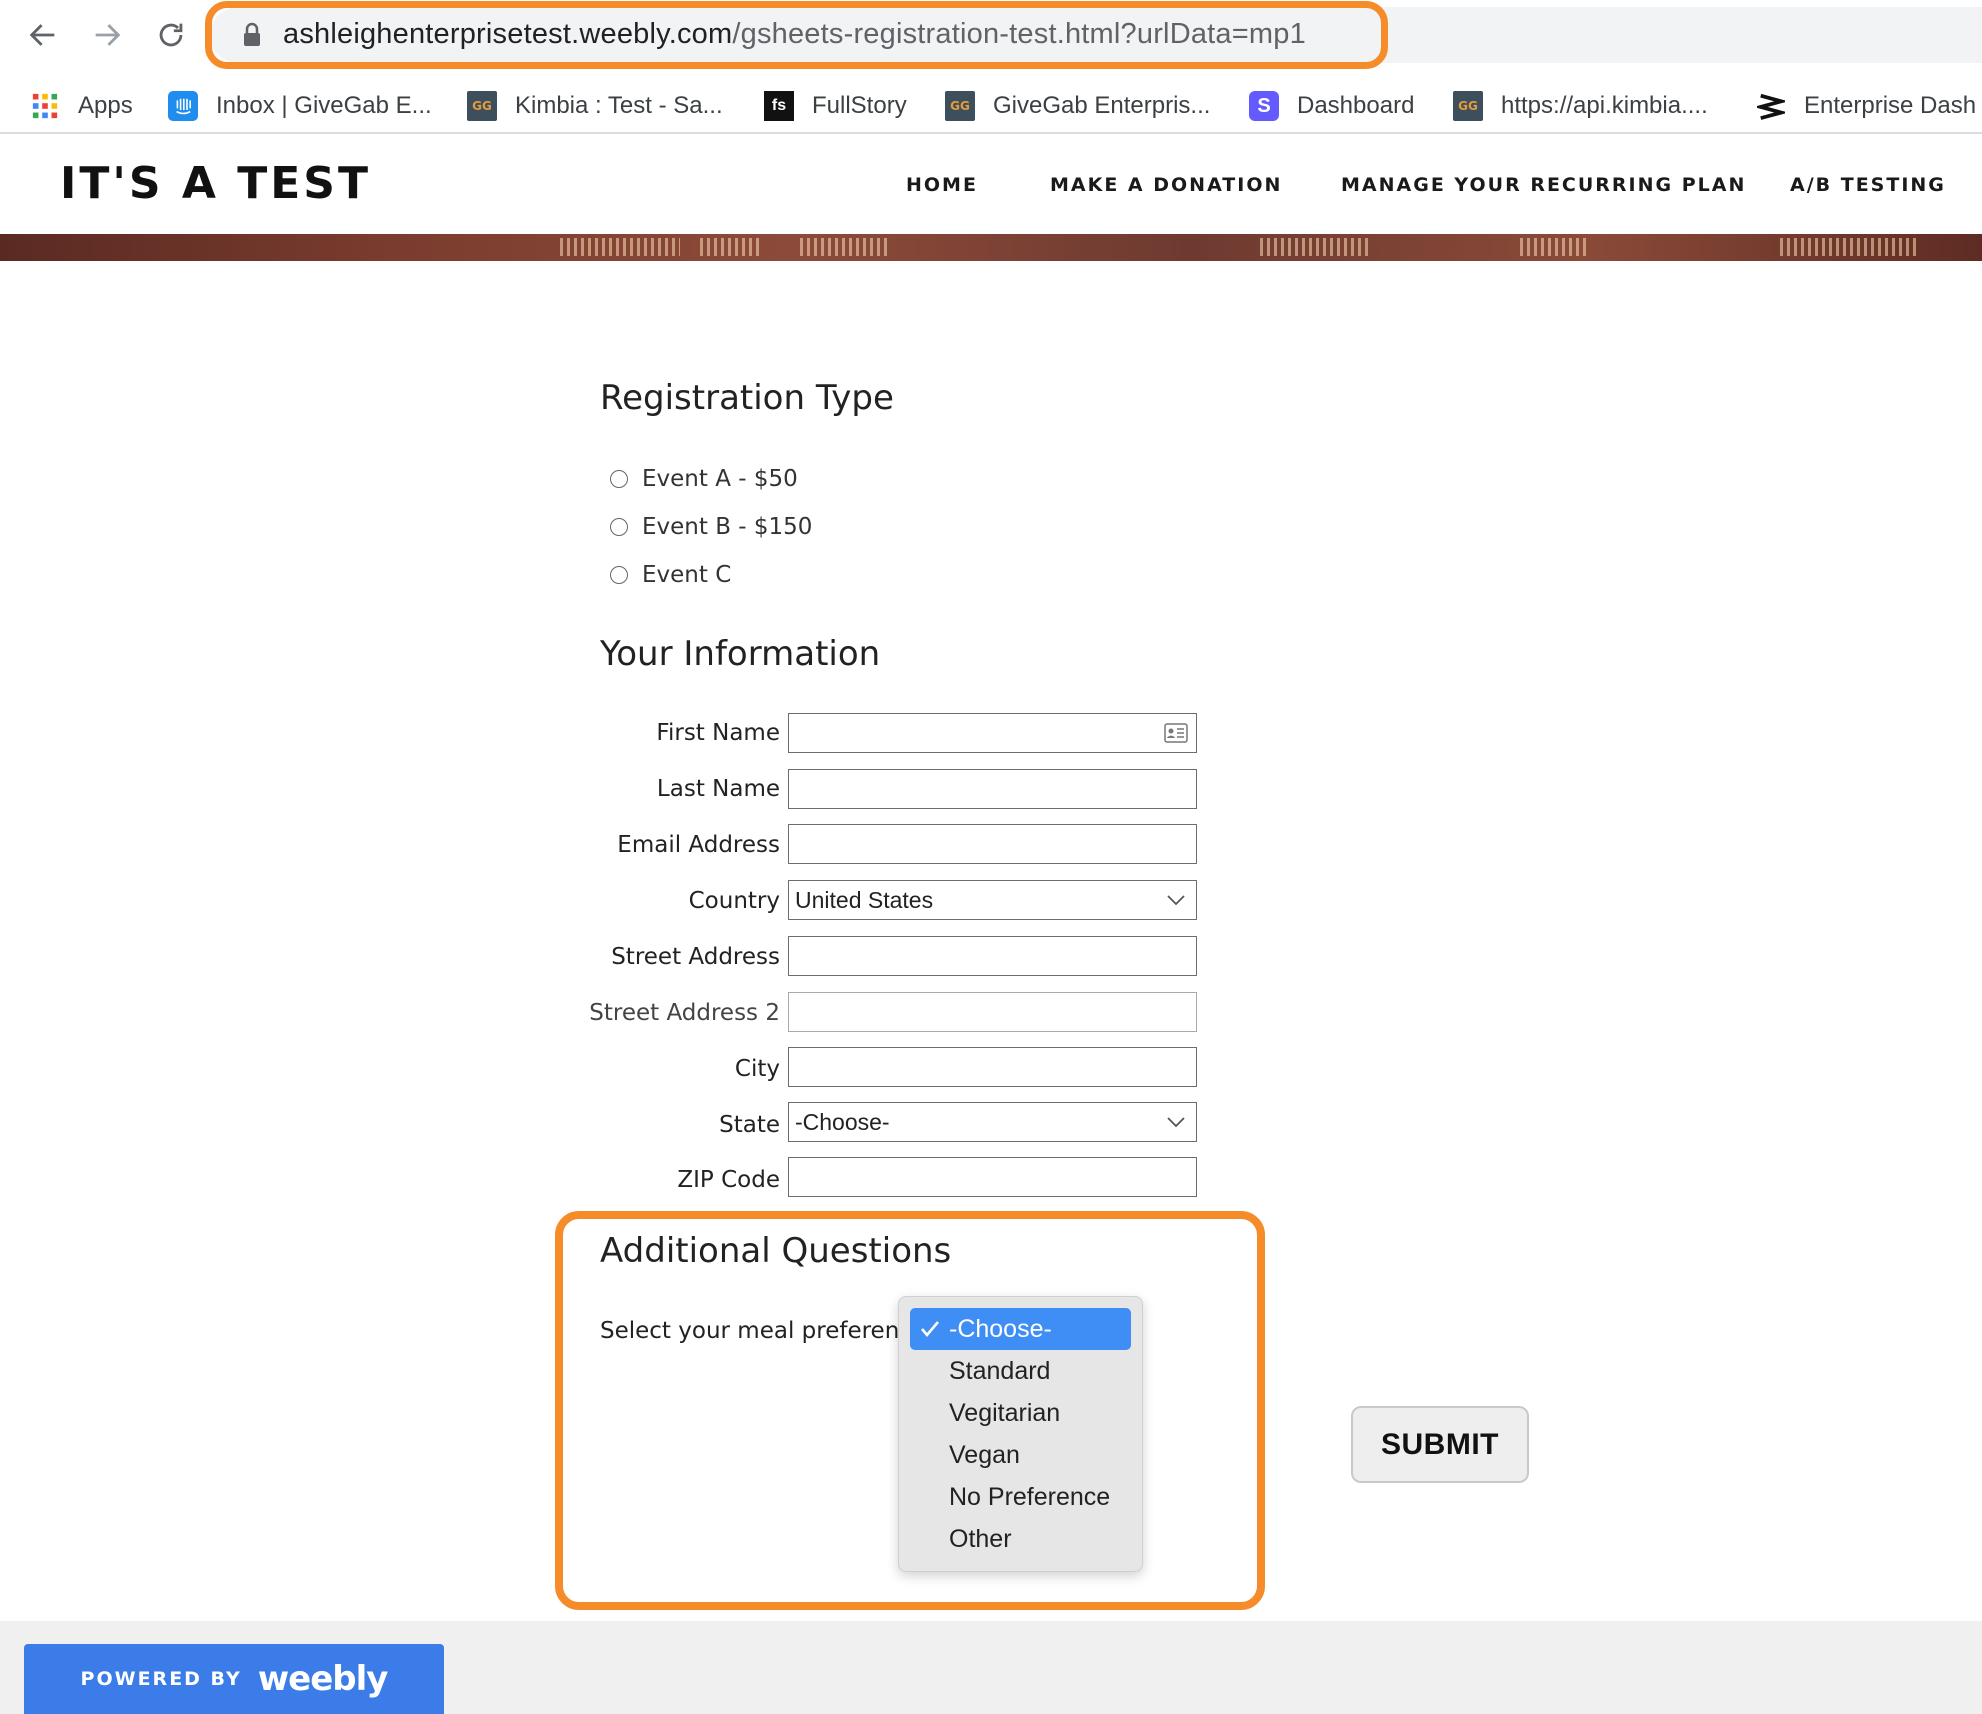 Image resolution: width=1982 pixels, height=1714 pixels. Describe the element at coordinates (796, 35) in the screenshot. I see `url-highlight-annotation` at that location.